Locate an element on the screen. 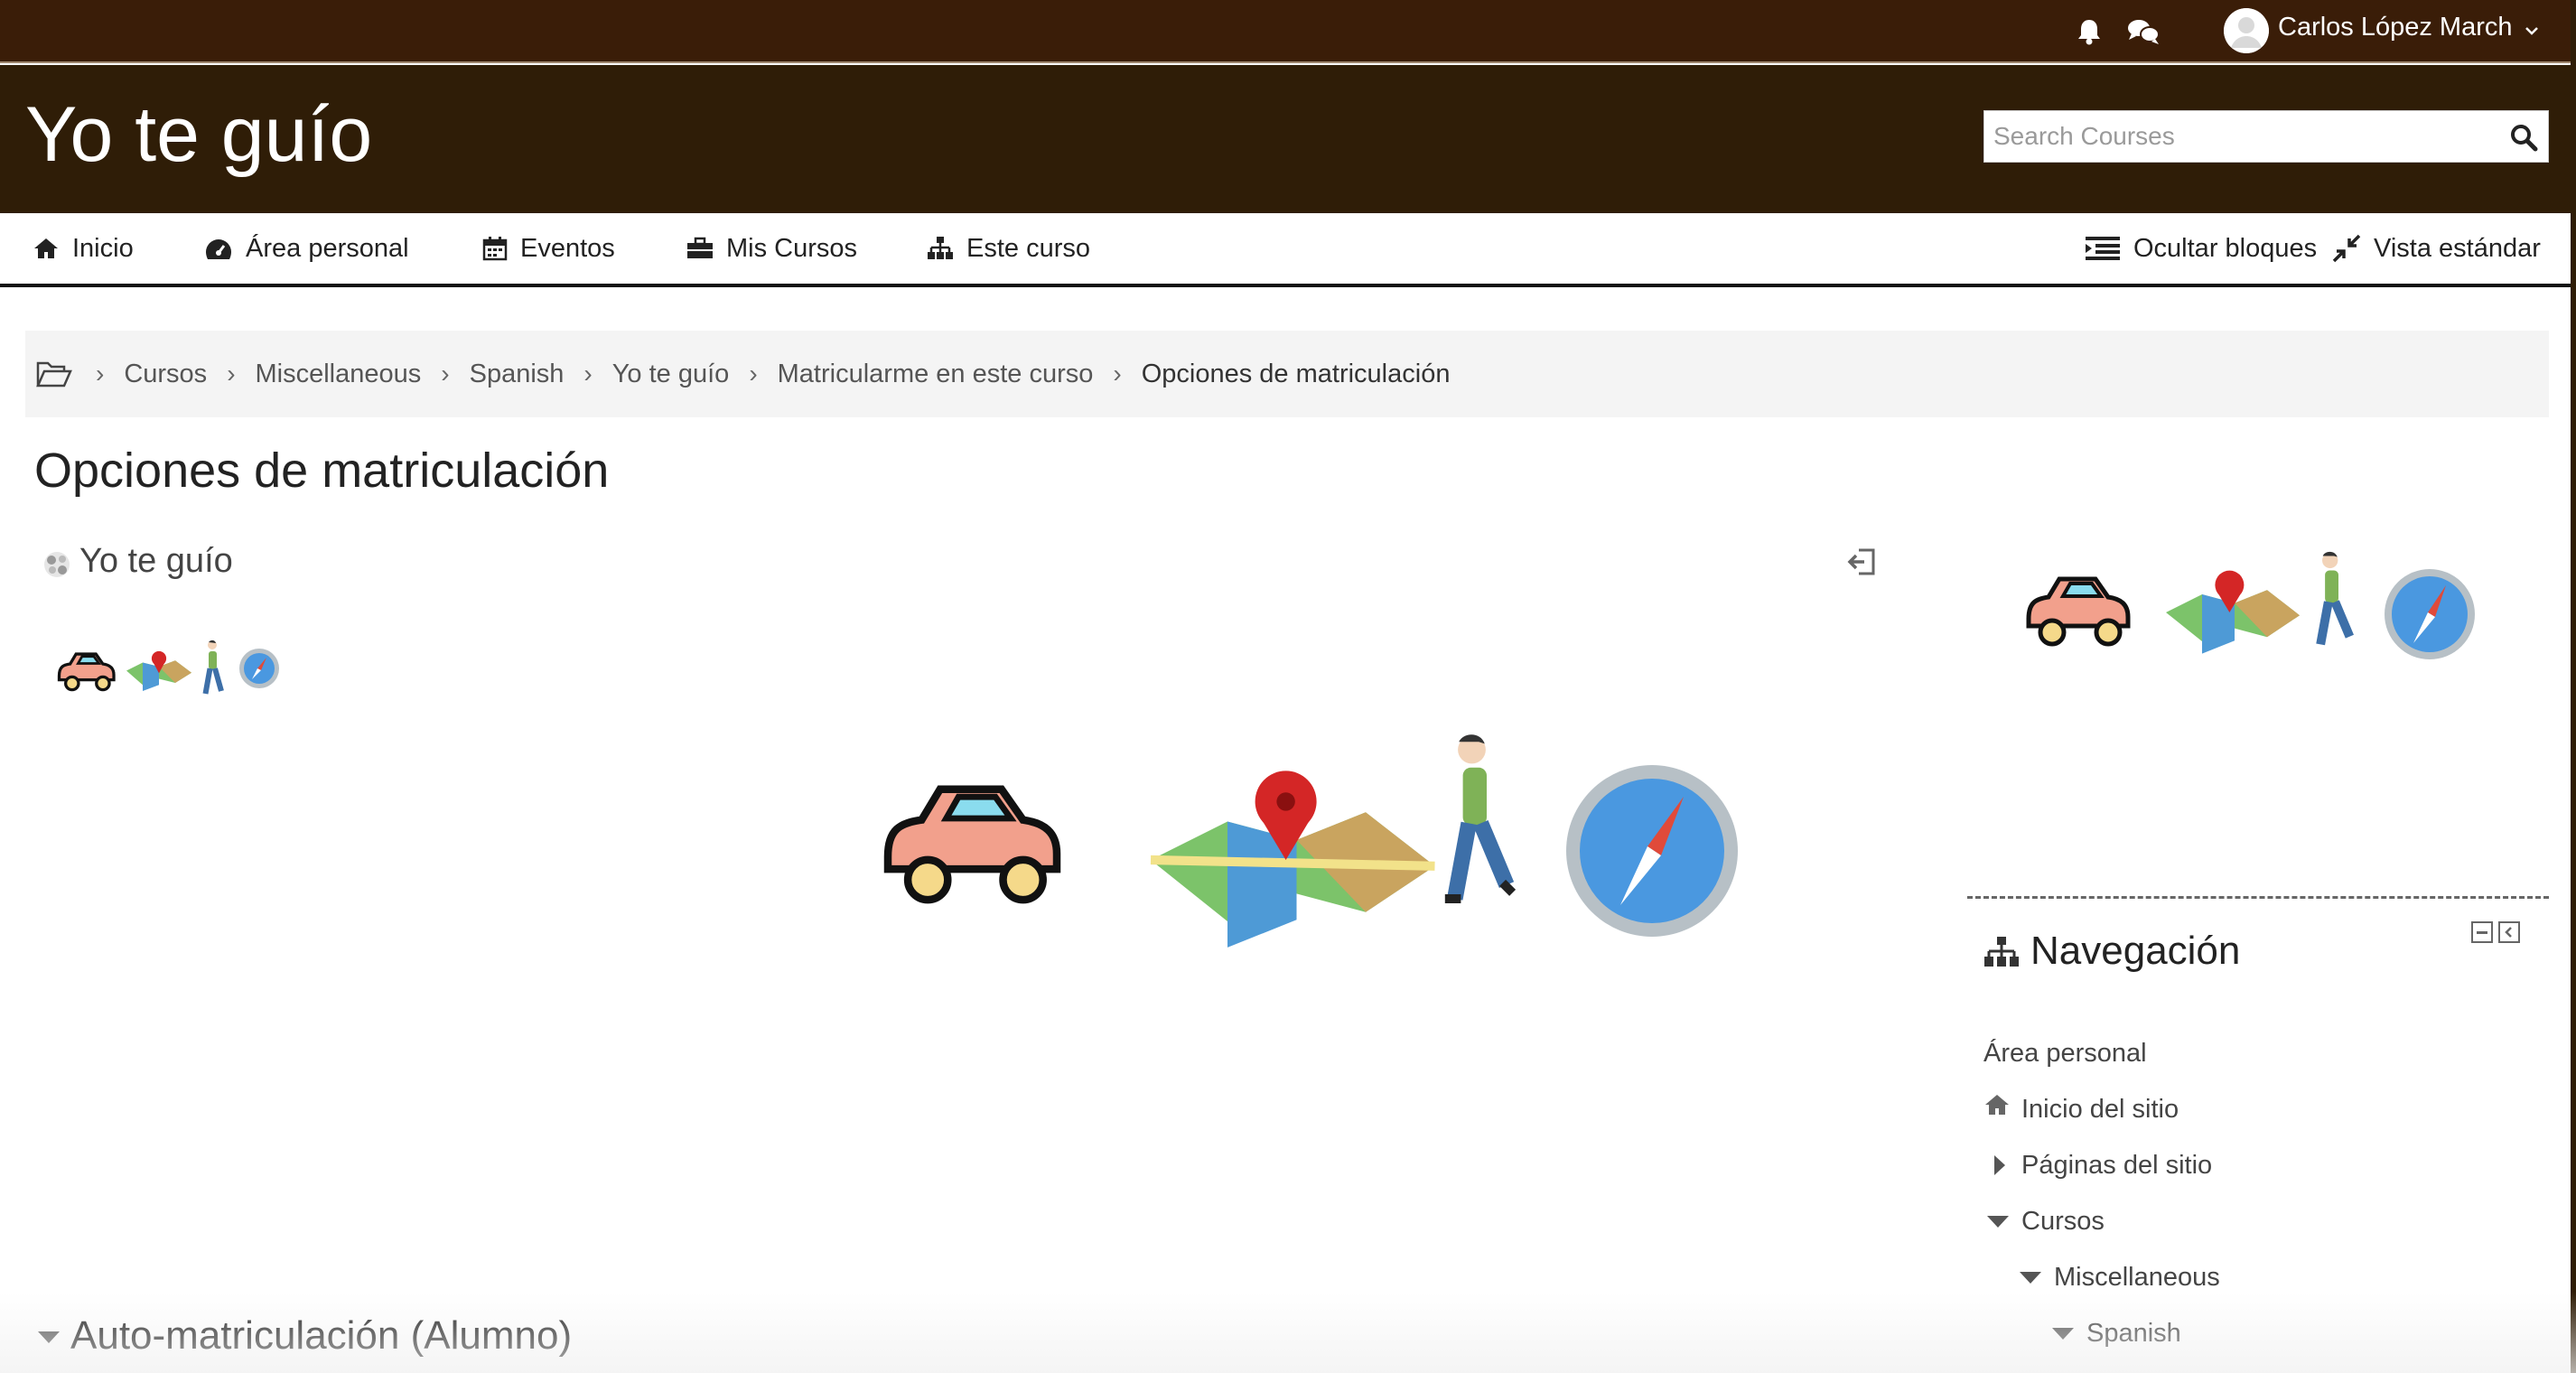 This screenshot has height=1373, width=2576. breadcrumb-item: Spanish is located at coordinates (517, 374).